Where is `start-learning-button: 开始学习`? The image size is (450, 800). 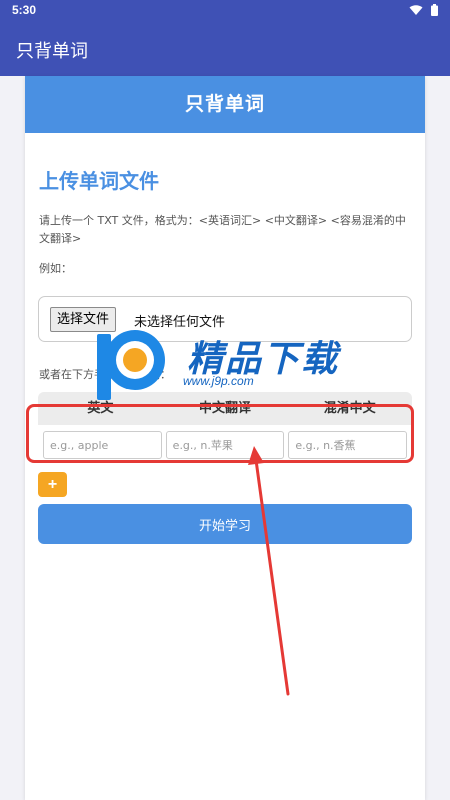
start-learning-button: 开始学习 is located at coordinates (225, 524).